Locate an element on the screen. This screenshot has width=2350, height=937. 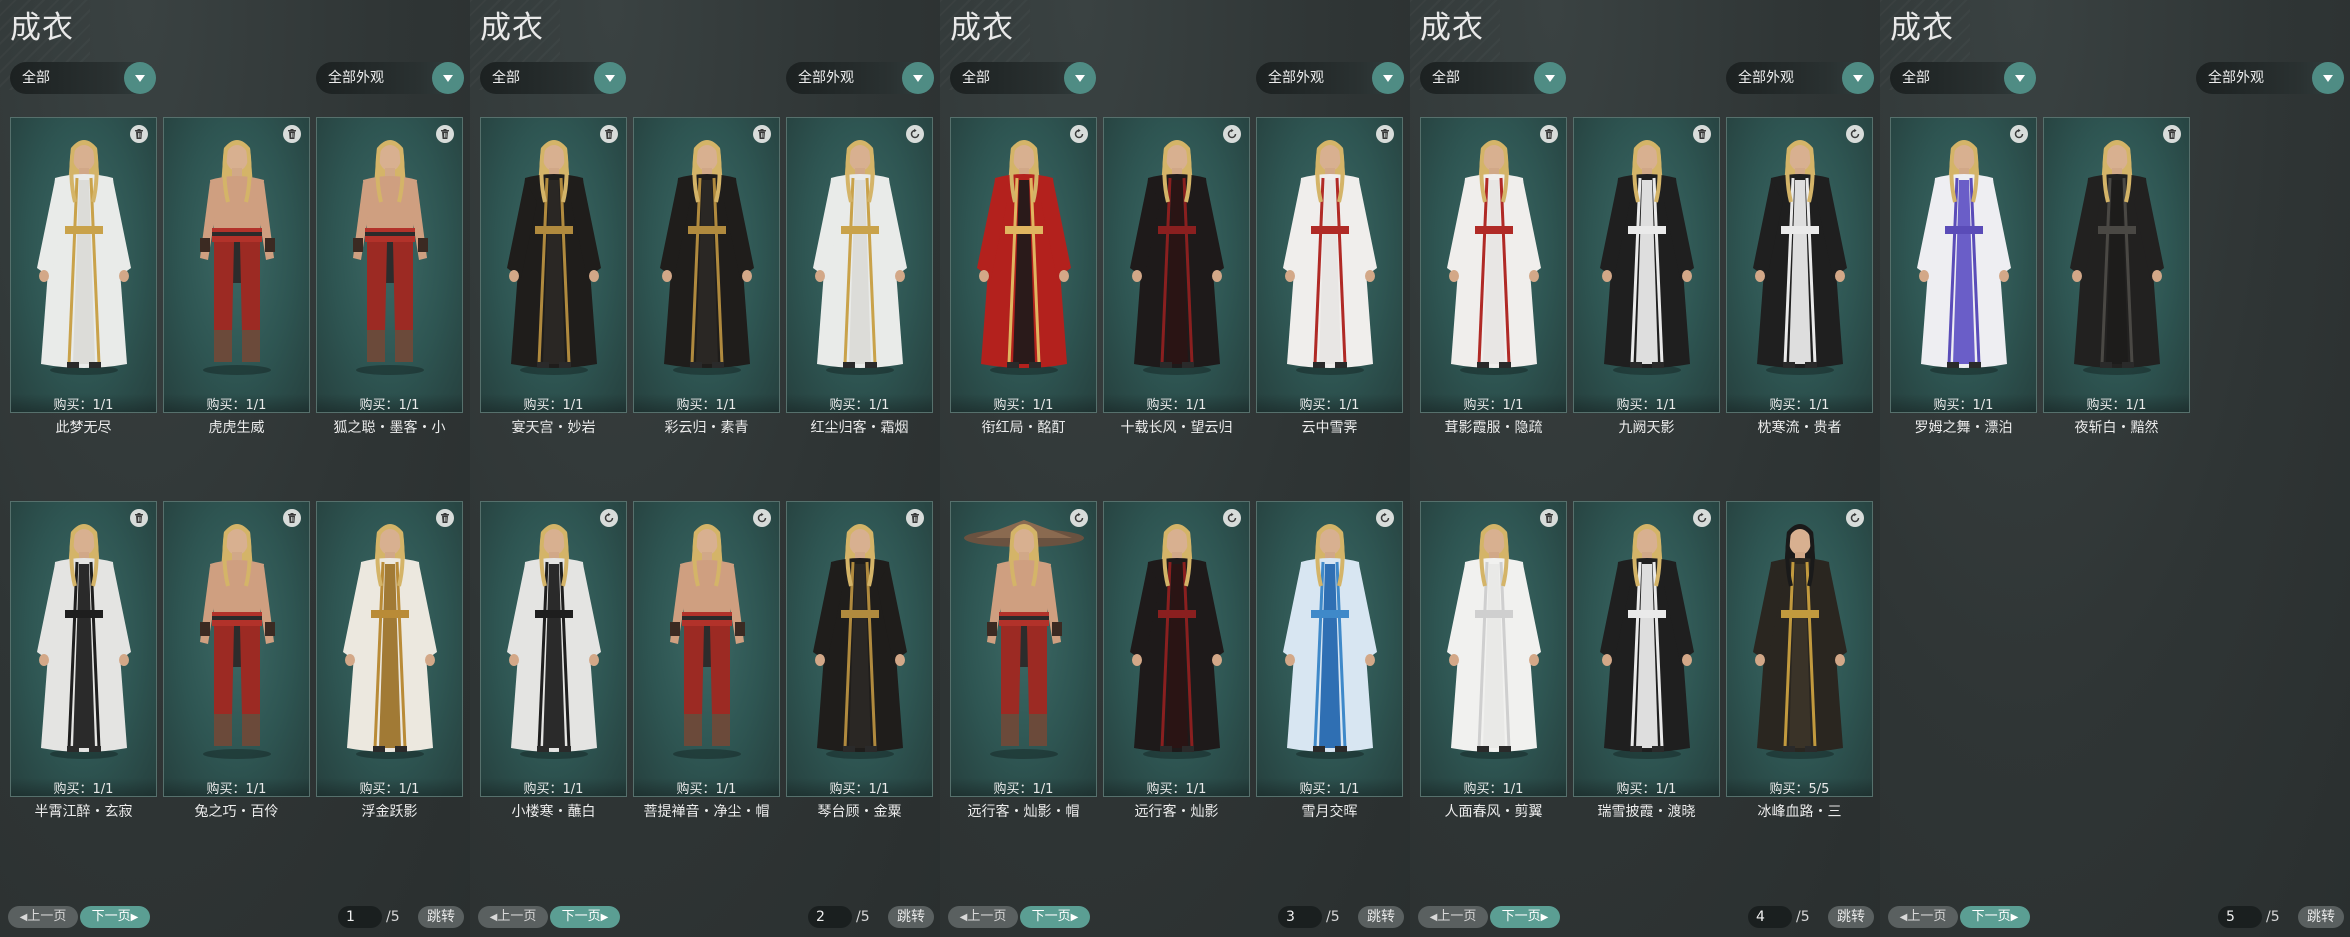
outfit-name: 夜斩白・黯然 is located at coordinates (2116, 428).